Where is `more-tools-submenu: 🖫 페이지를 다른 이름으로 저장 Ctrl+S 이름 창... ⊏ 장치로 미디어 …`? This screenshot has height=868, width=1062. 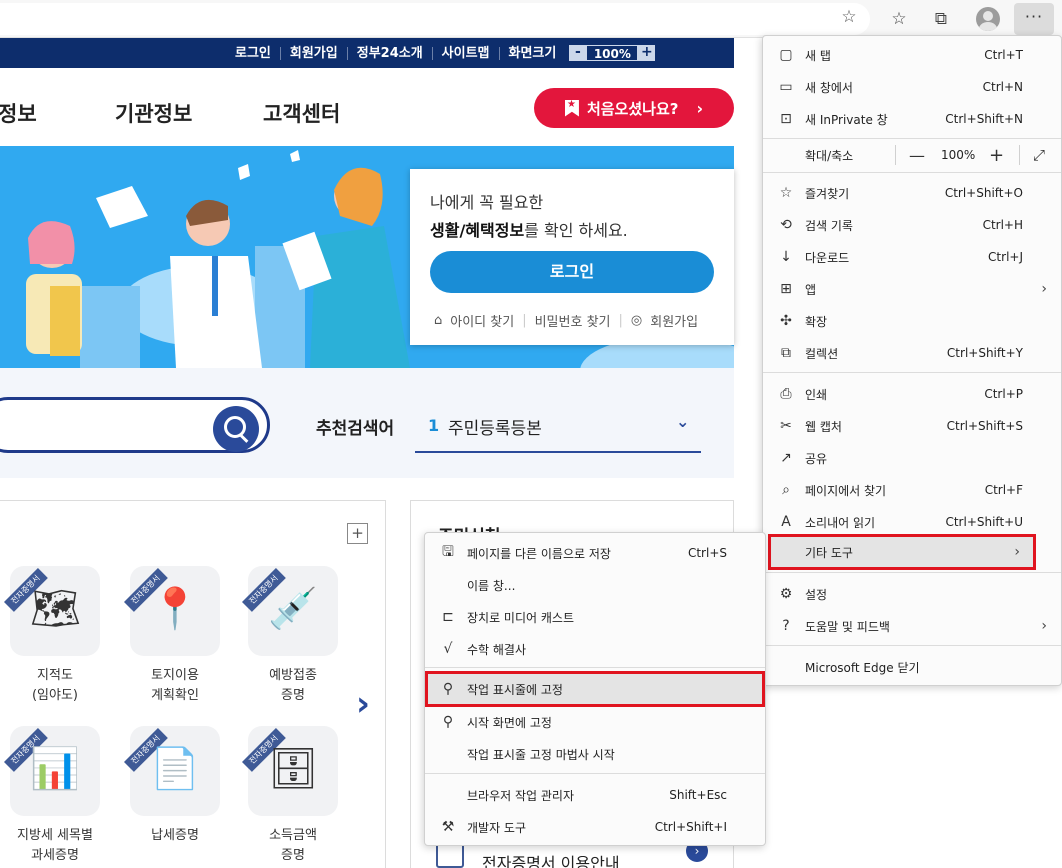
more-tools-submenu: 🖫 페이지를 다른 이름으로 저장 Ctrl+S 이름 창... ⊏ 장치로 미디어 … is located at coordinates (595, 689).